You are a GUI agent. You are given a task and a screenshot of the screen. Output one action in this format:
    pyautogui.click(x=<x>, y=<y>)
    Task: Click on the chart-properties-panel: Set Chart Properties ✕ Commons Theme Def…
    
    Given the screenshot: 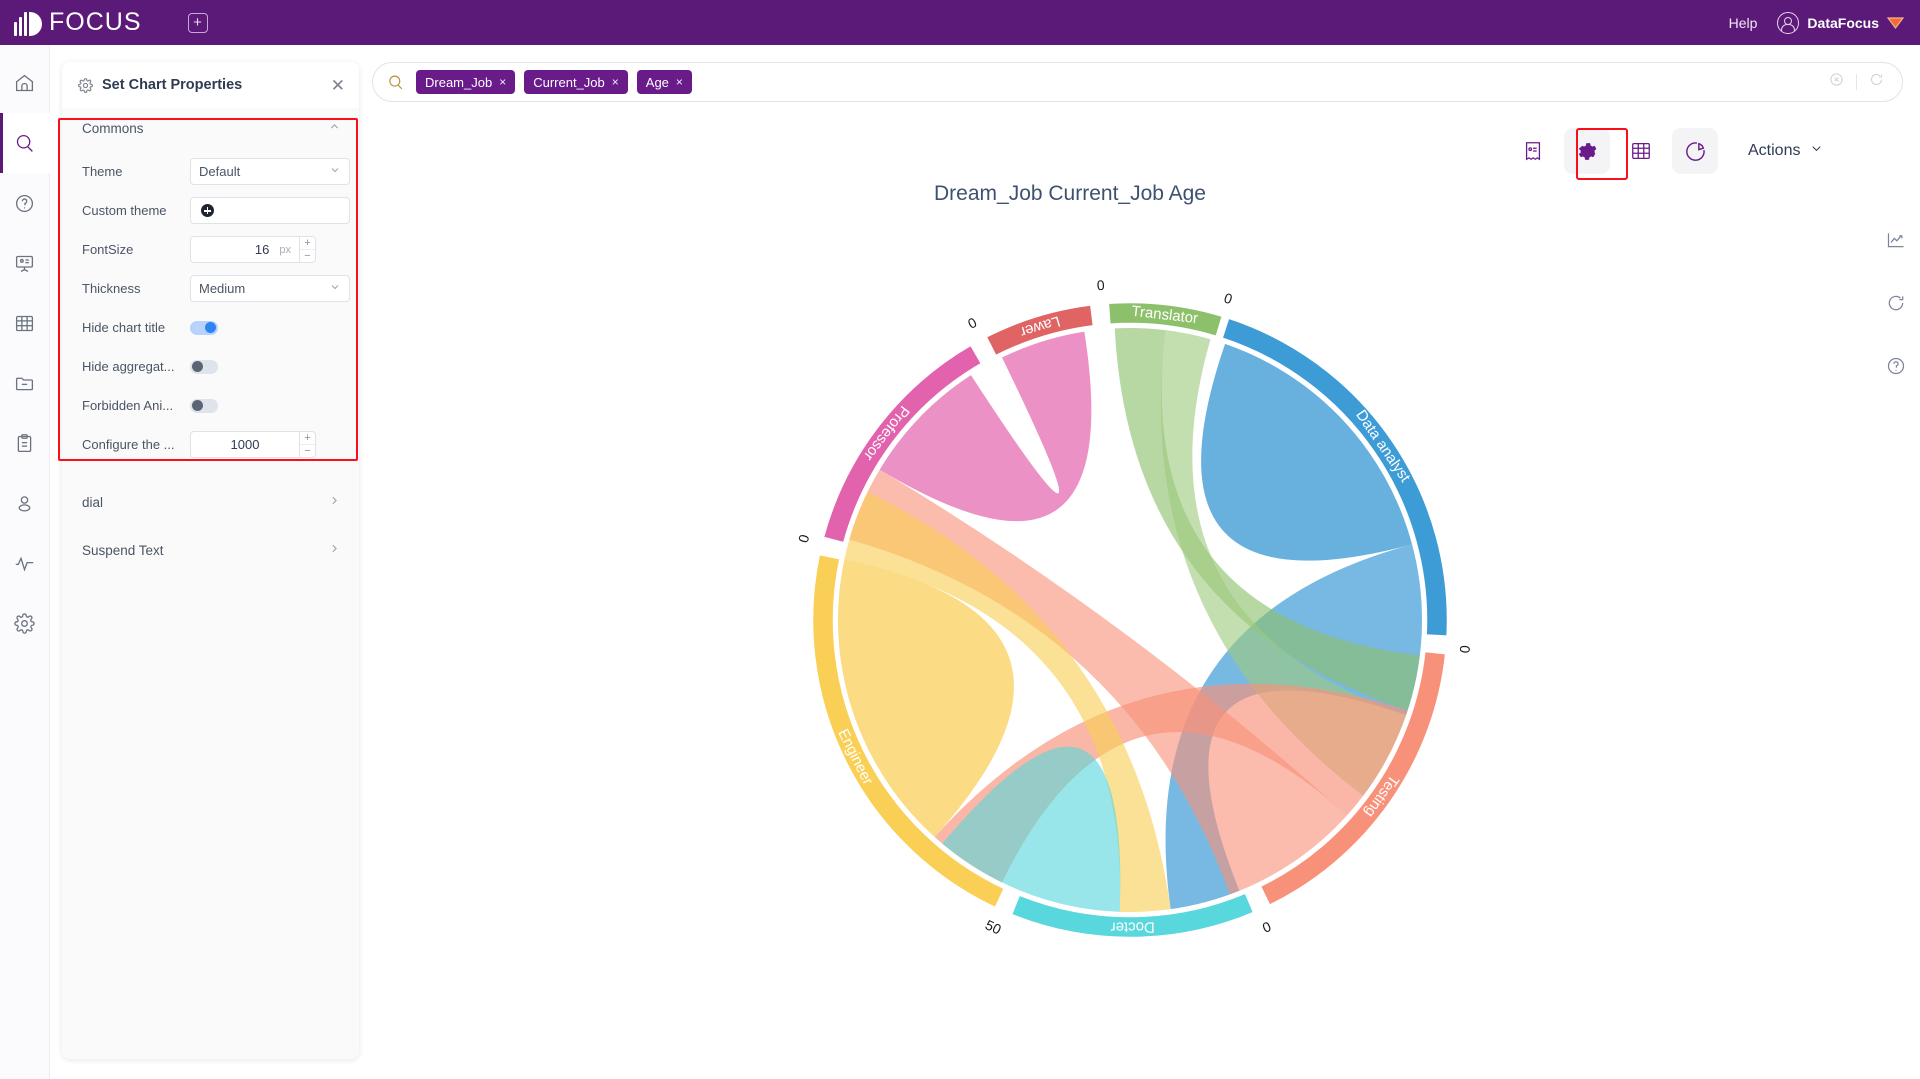 What is the action you would take?
    pyautogui.click(x=210, y=560)
    